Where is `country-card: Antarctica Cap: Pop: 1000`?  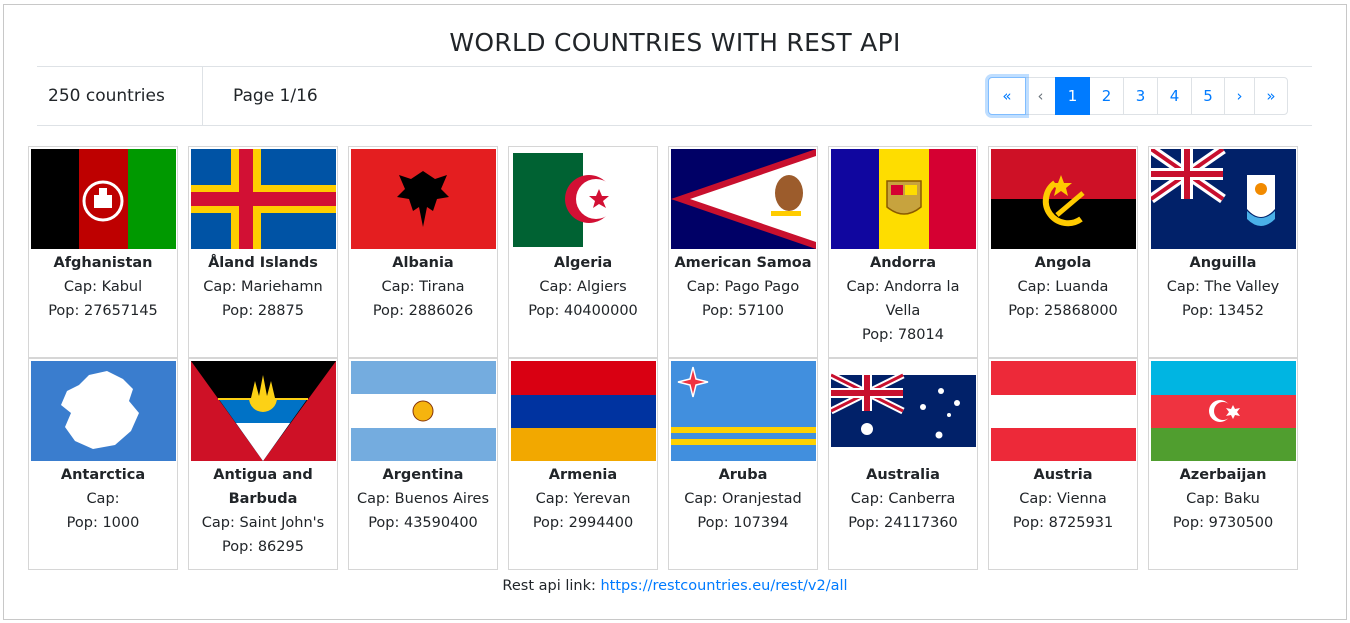 country-card: Antarctica Cap: Pop: 1000 is located at coordinates (103, 464).